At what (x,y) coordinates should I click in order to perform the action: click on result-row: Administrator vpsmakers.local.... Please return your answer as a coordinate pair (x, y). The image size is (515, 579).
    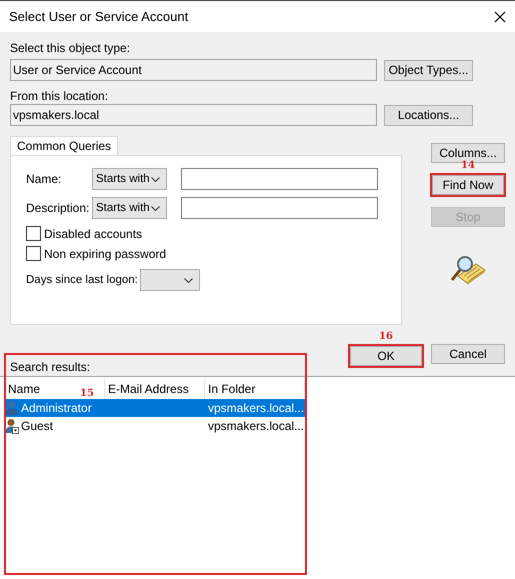
    Looking at the image, I should click on (155, 408).